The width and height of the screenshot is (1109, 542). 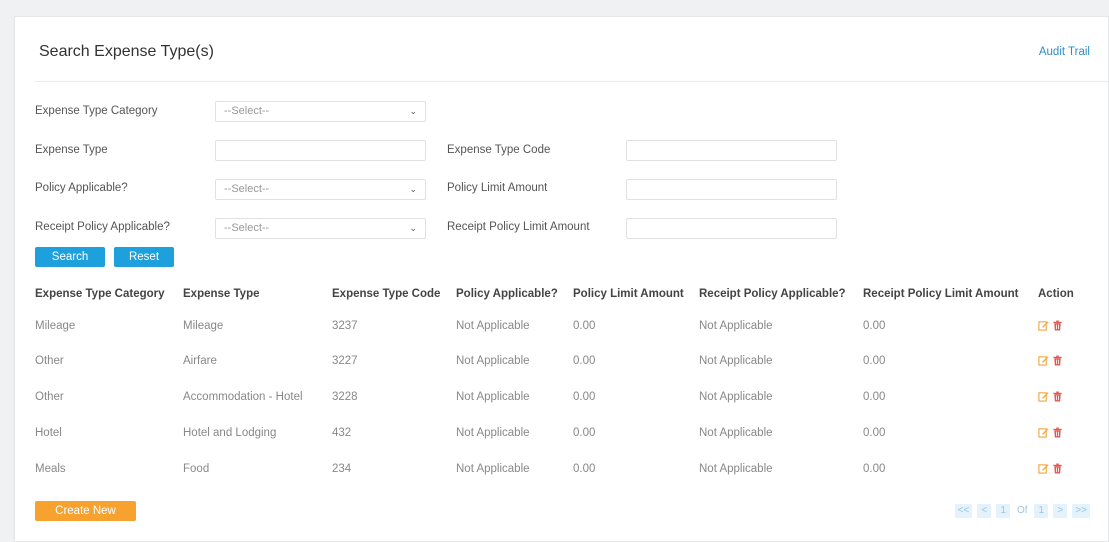 What do you see at coordinates (50, 469) in the screenshot?
I see `cell-category: Meals` at bounding box center [50, 469].